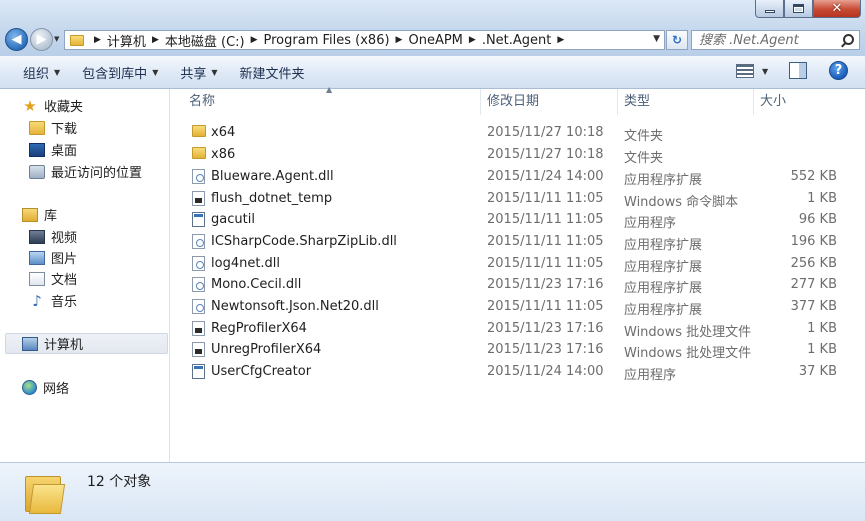 The width and height of the screenshot is (865, 521). What do you see at coordinates (644, 158) in the screenshot?
I see `file-type: 文件夹` at bounding box center [644, 158].